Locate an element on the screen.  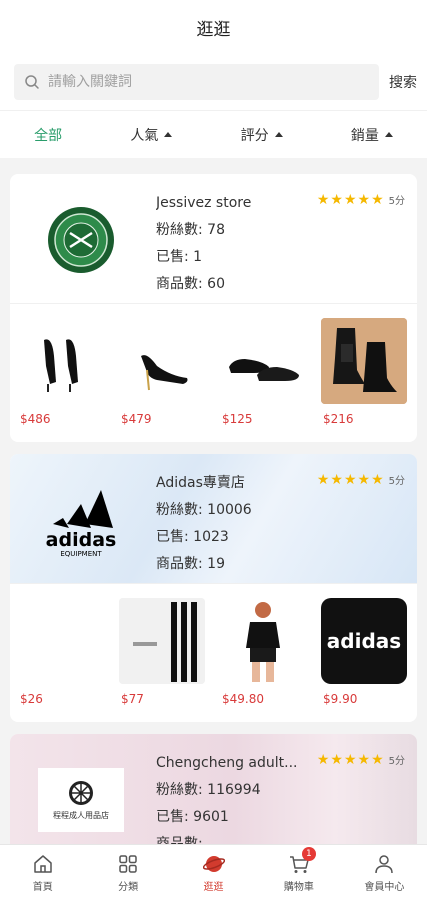
home-icon is located at coordinates (42, 863).